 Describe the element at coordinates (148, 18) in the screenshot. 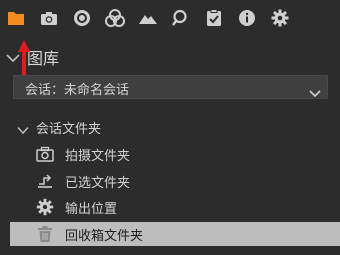

I see `landscape-icon` at that location.